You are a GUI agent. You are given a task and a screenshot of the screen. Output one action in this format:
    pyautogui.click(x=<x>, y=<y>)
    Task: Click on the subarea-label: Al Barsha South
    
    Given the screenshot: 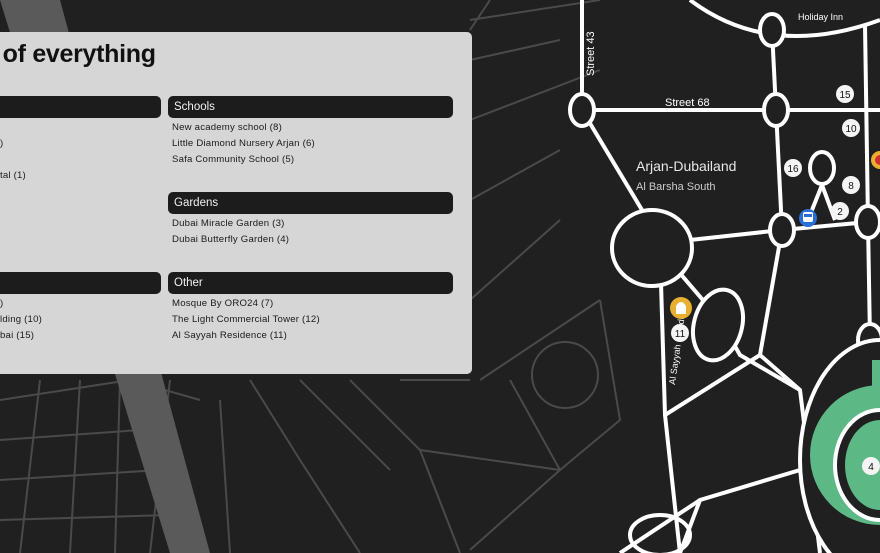 What is the action you would take?
    pyautogui.click(x=676, y=187)
    